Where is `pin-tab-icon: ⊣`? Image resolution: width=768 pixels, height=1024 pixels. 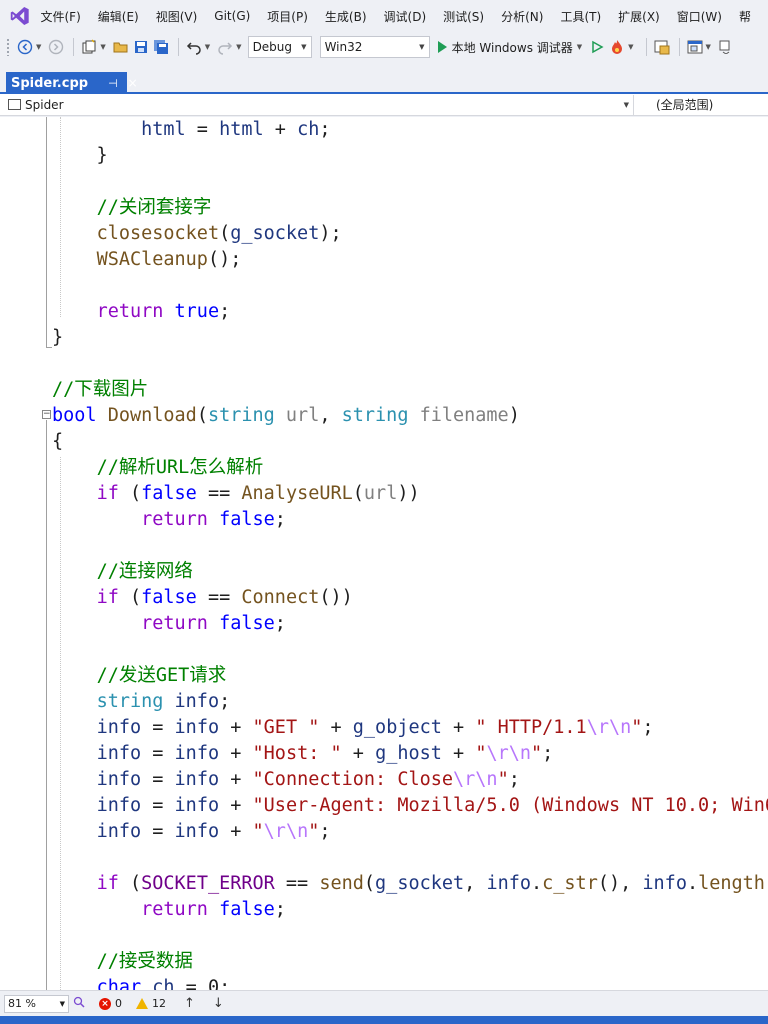
pin-tab-icon: ⊣ is located at coordinates (113, 83).